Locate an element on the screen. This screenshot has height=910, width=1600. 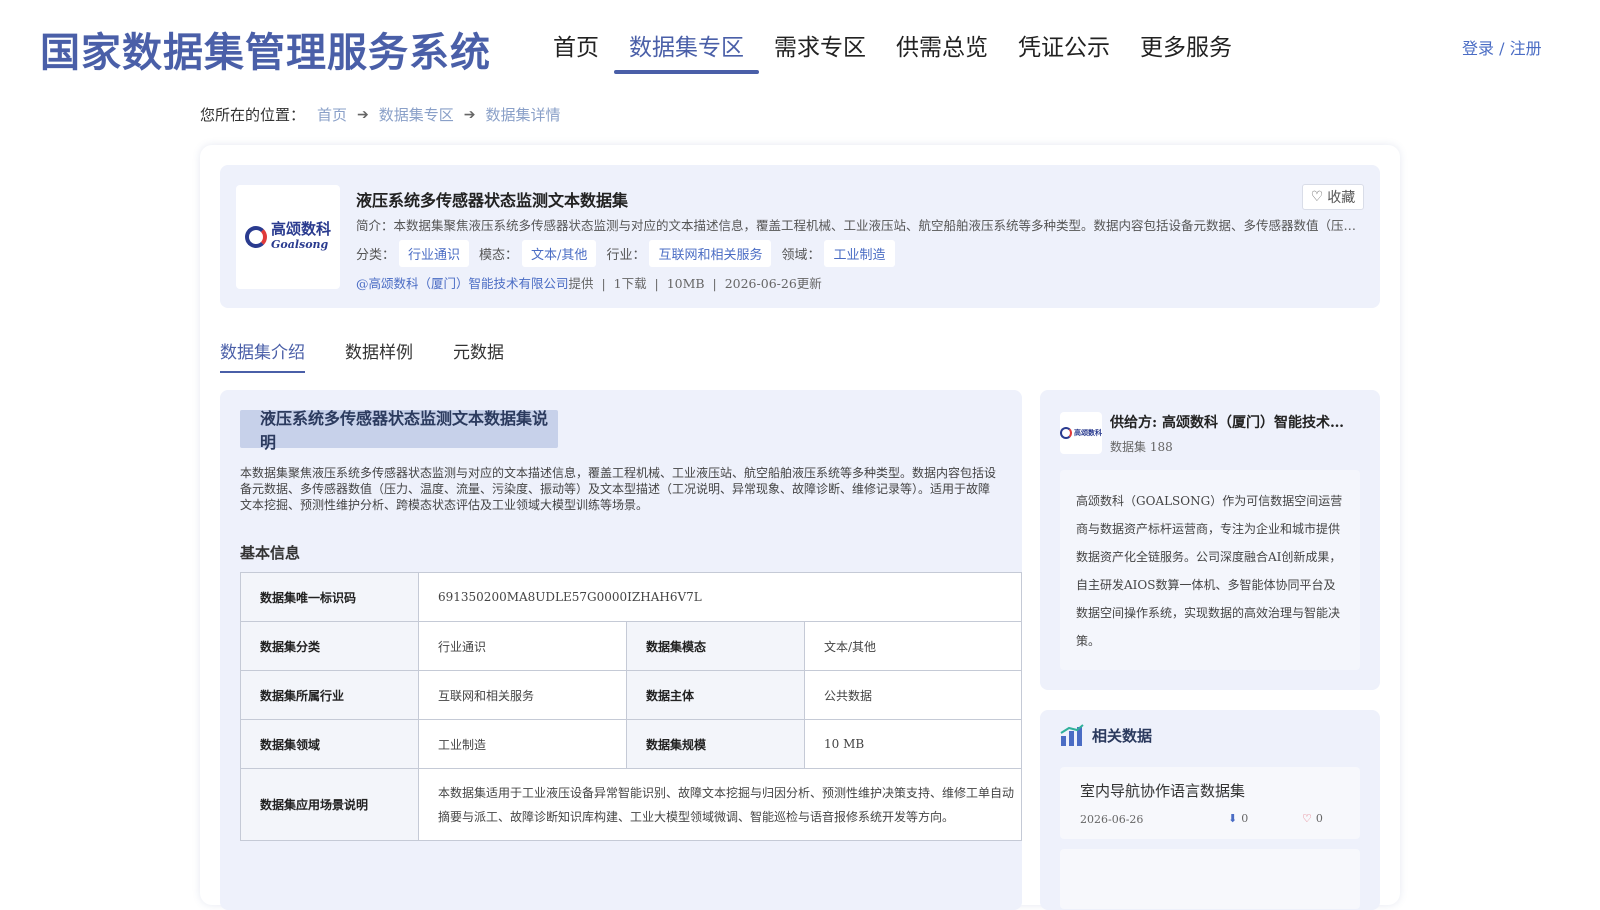
meta-label-domain: 领域： is located at coordinates (801, 255).